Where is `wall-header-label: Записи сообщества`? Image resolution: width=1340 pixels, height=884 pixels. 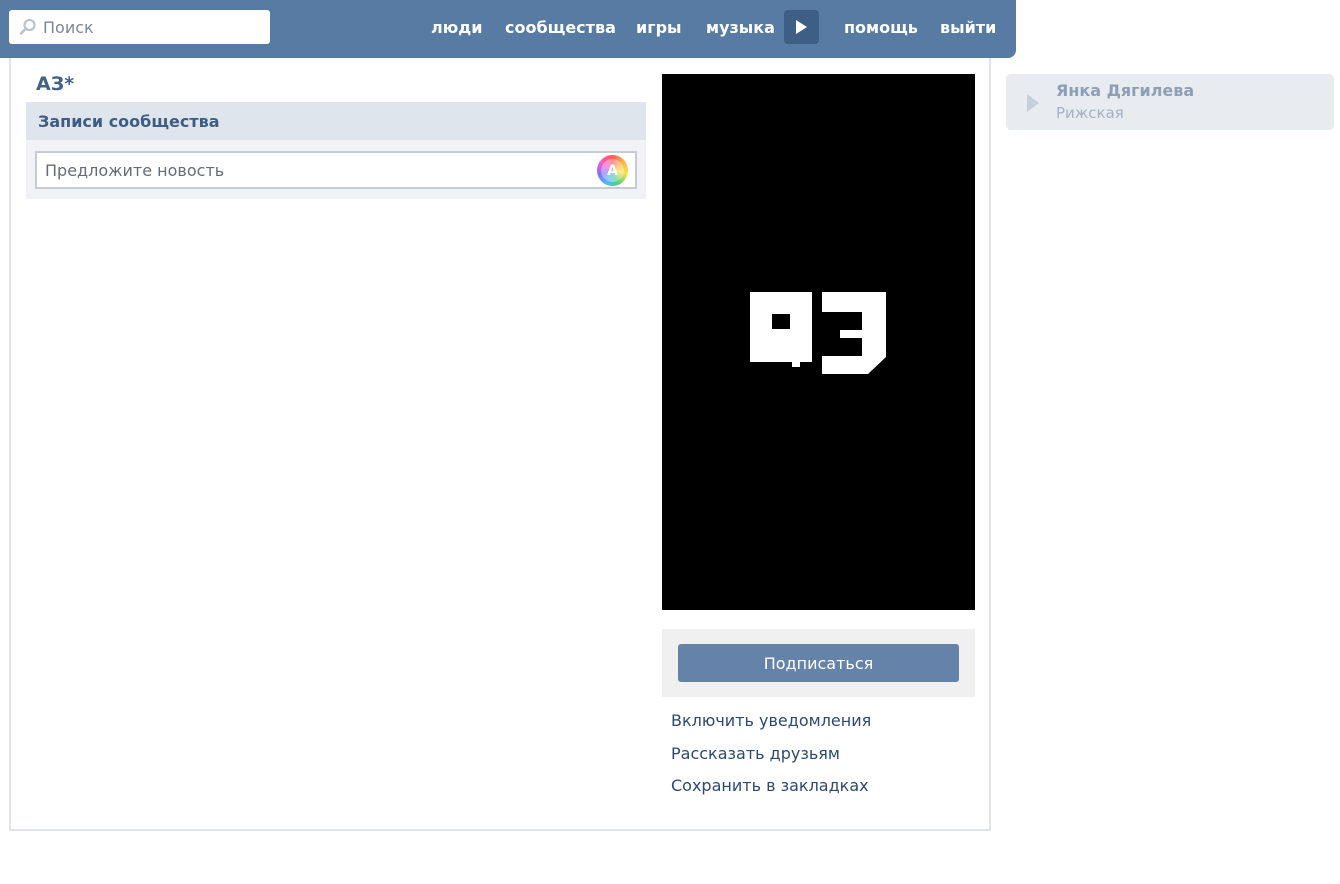 wall-header-label: Записи сообщества is located at coordinates (129, 121).